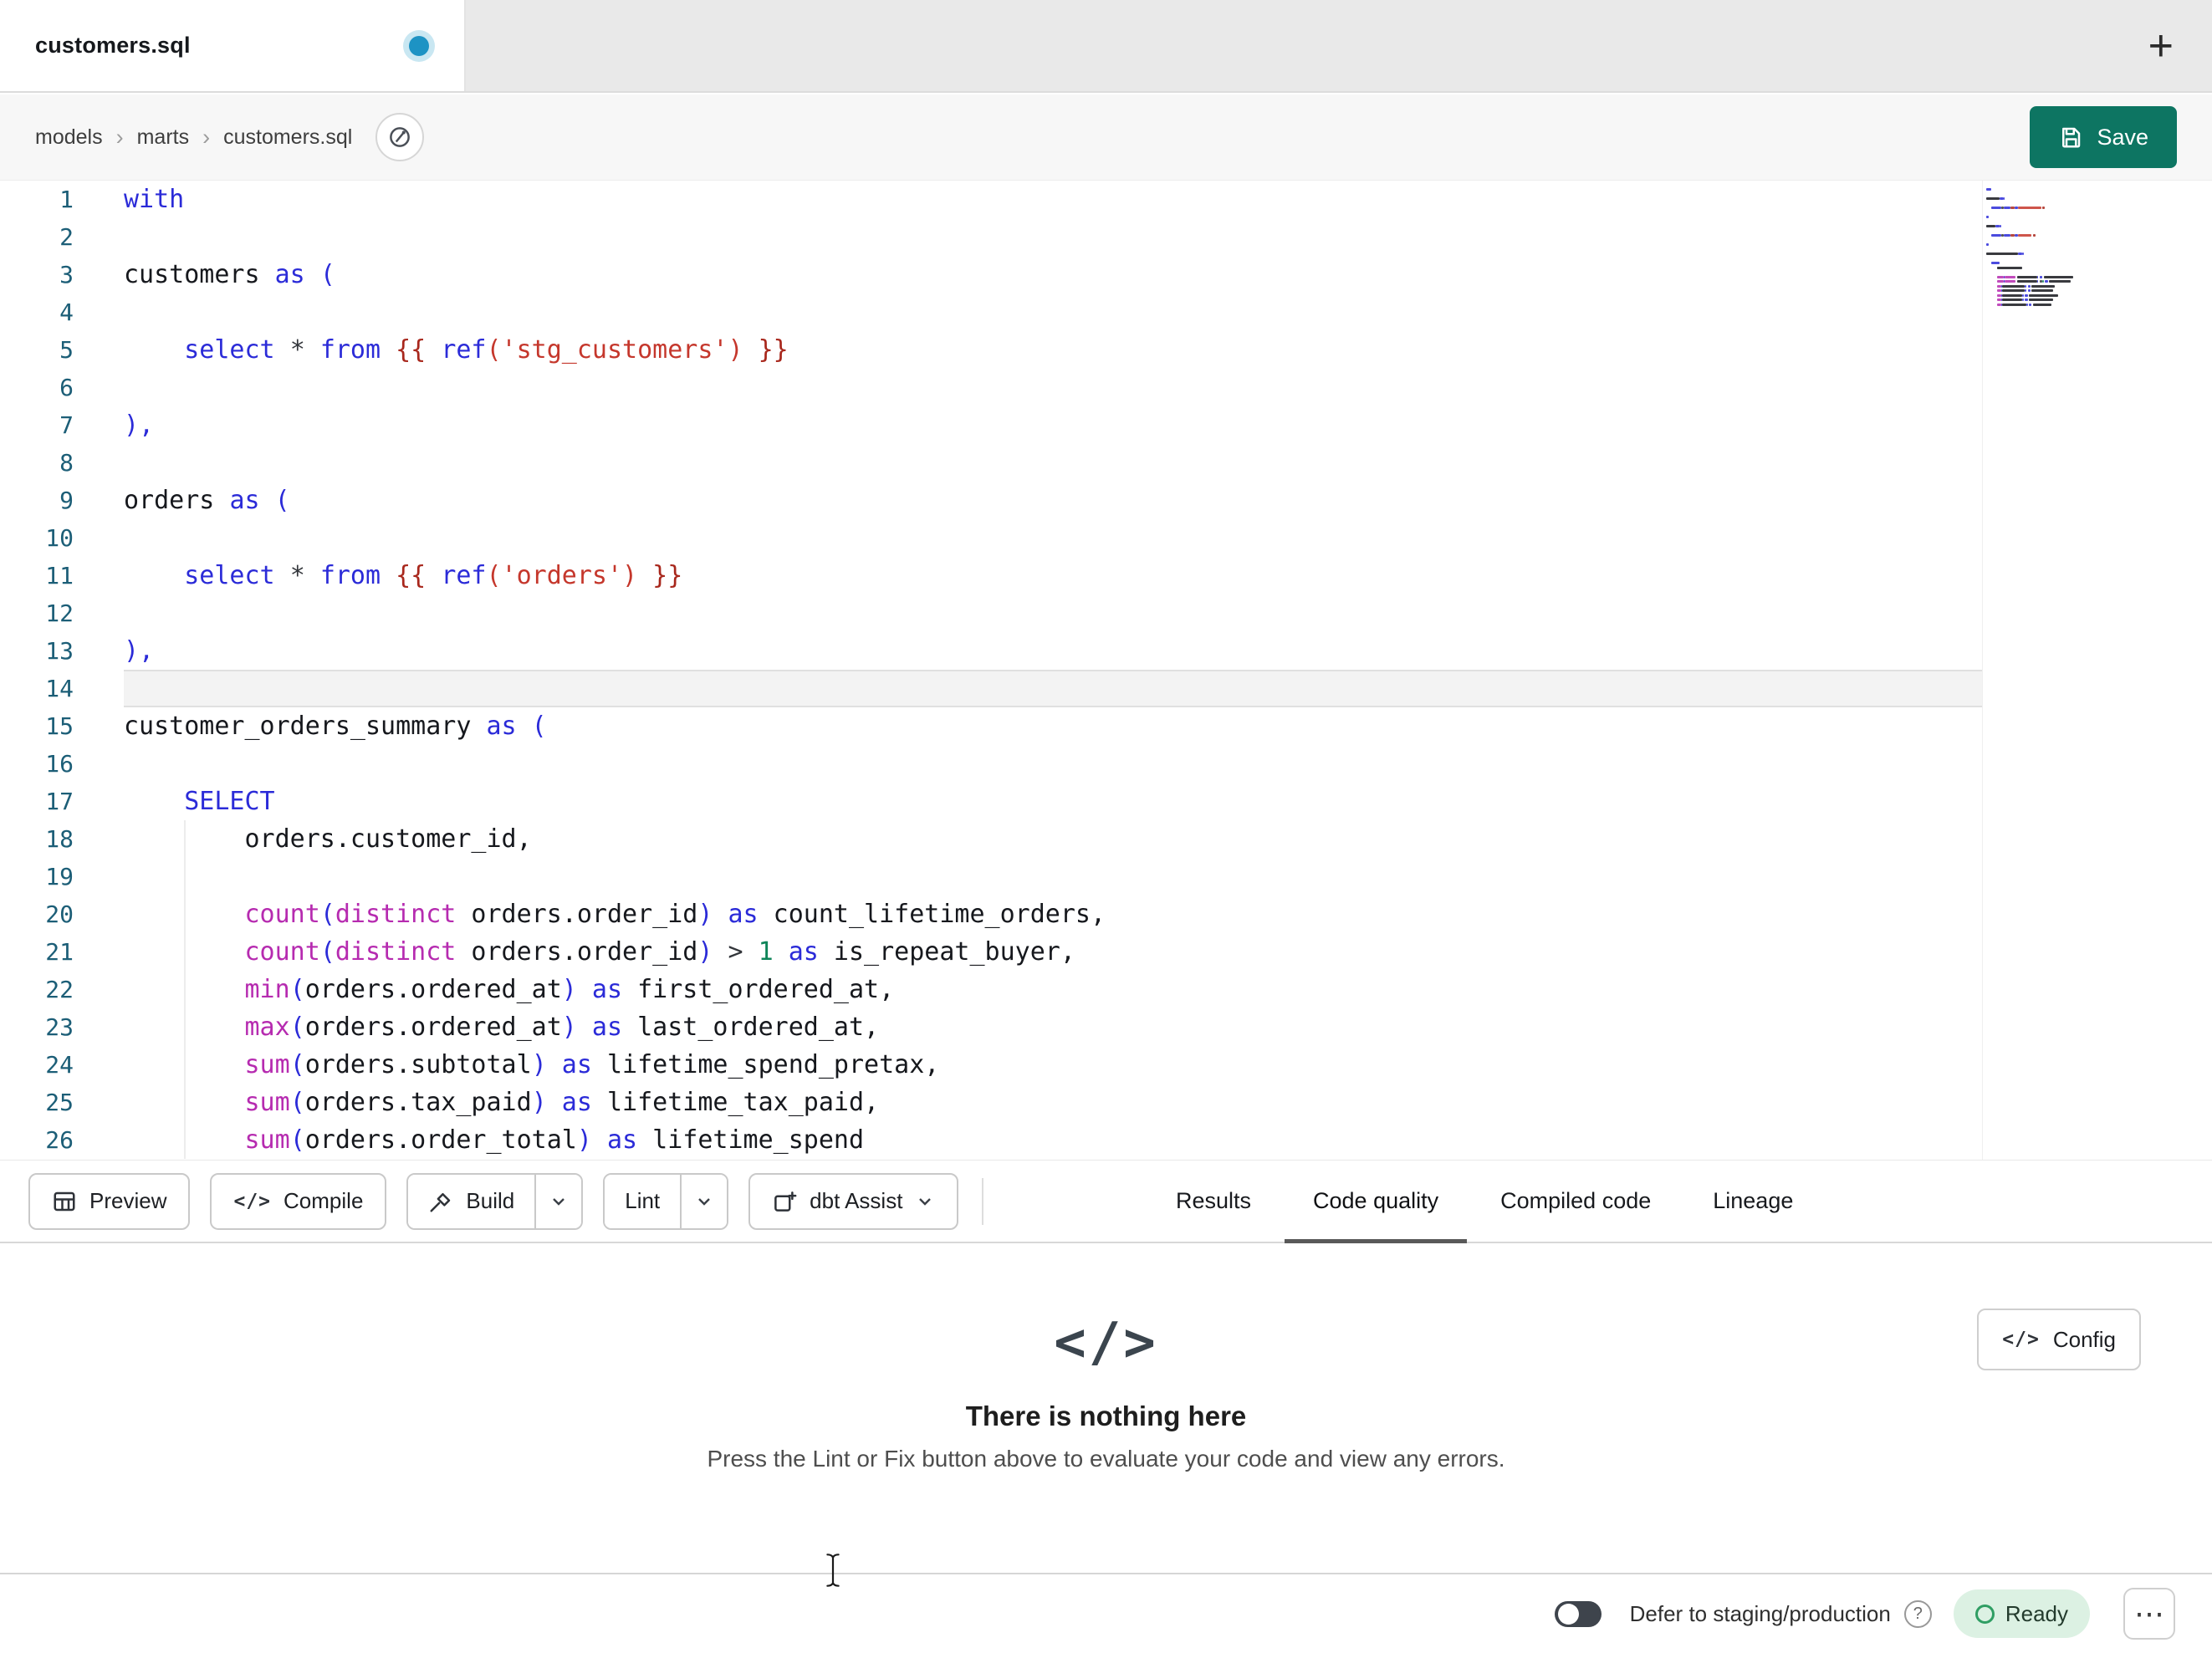  I want to click on code-line: 3 customers as (, so click(1106, 274).